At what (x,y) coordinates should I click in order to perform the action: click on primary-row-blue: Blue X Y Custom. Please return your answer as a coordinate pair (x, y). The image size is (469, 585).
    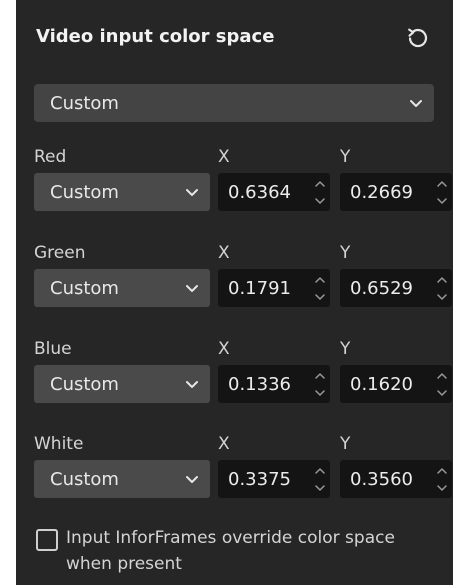
    Looking at the image, I should click on (234, 379).